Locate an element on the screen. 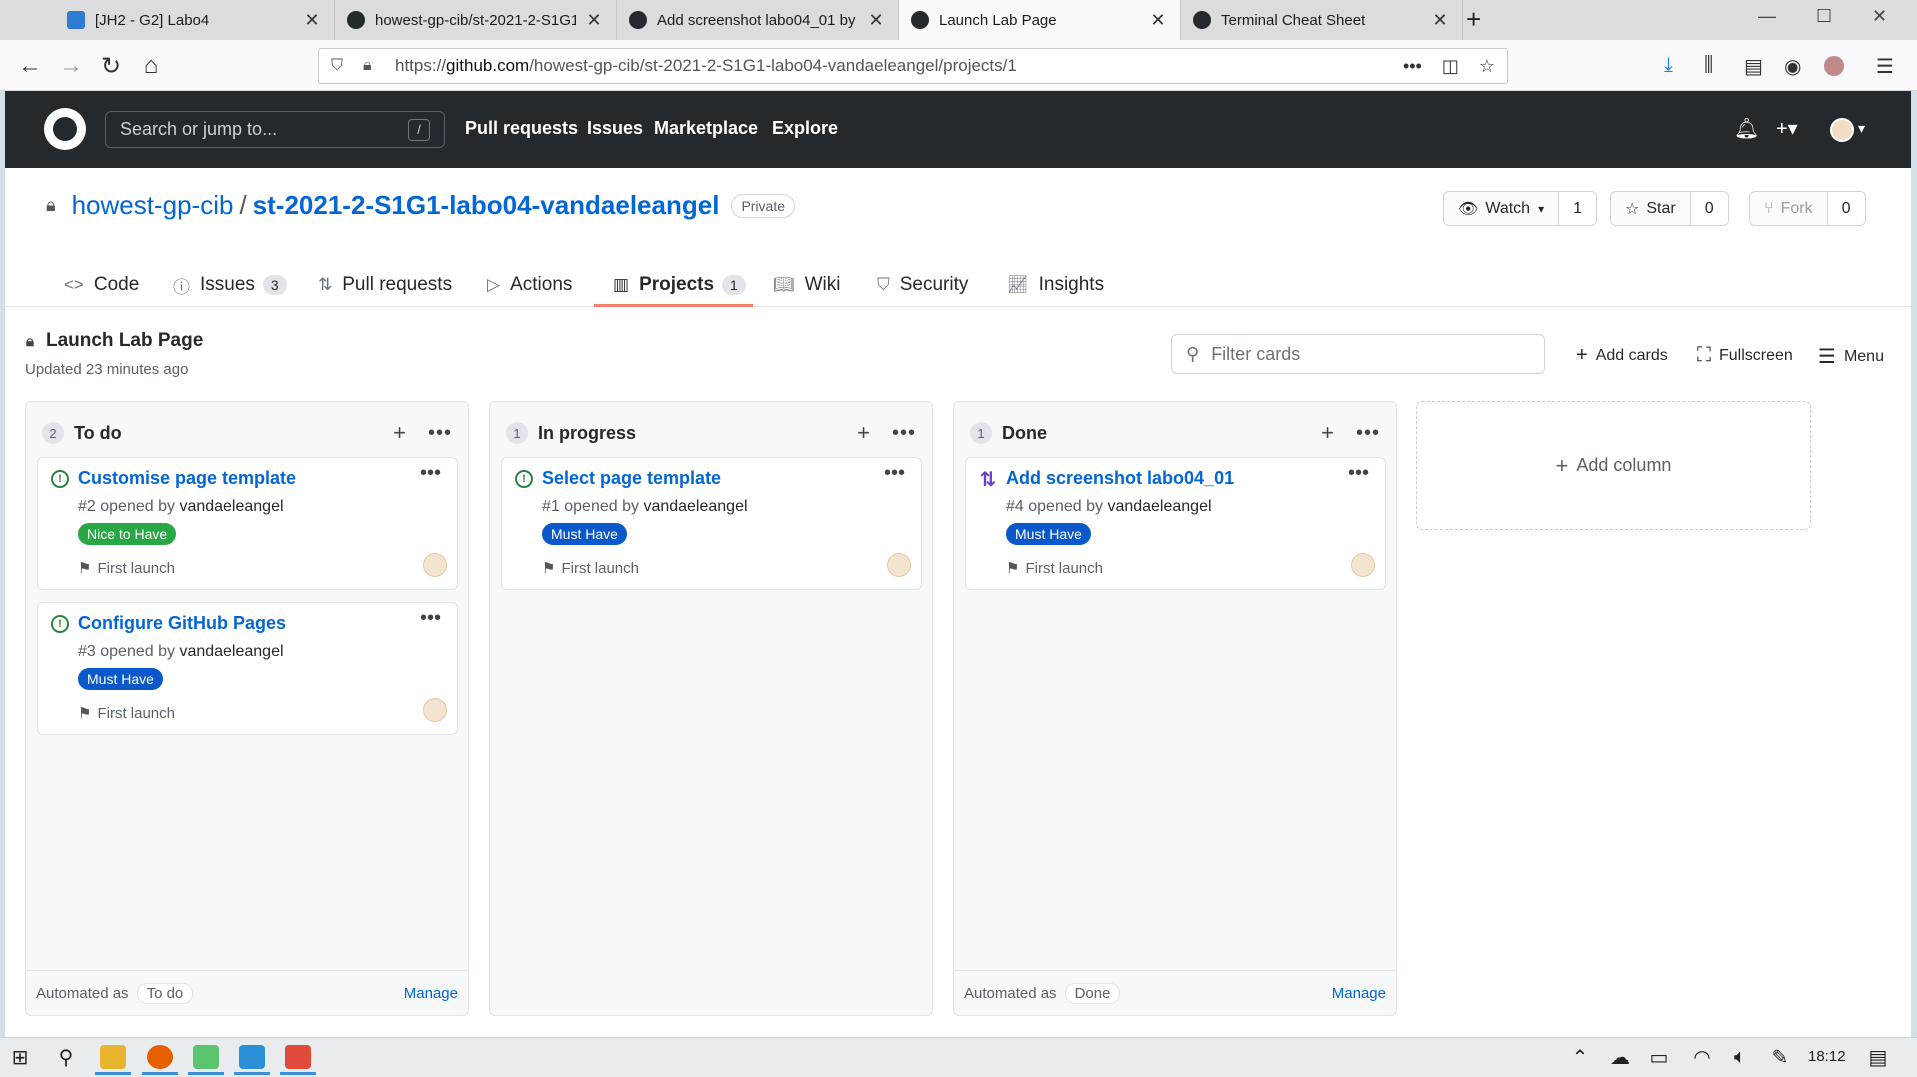  minimize-icon: — is located at coordinates (1767, 16).